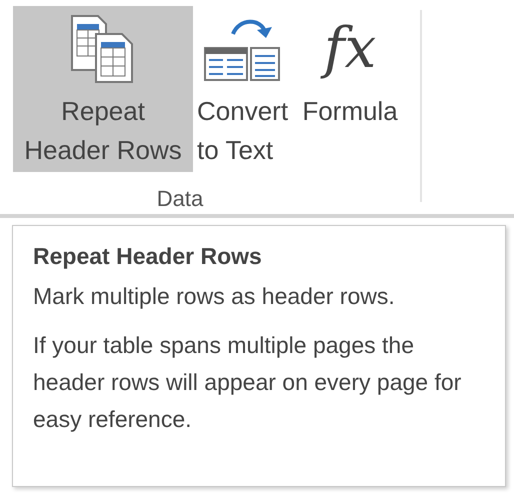  What do you see at coordinates (180, 199) in the screenshot?
I see `group-label: Data` at bounding box center [180, 199].